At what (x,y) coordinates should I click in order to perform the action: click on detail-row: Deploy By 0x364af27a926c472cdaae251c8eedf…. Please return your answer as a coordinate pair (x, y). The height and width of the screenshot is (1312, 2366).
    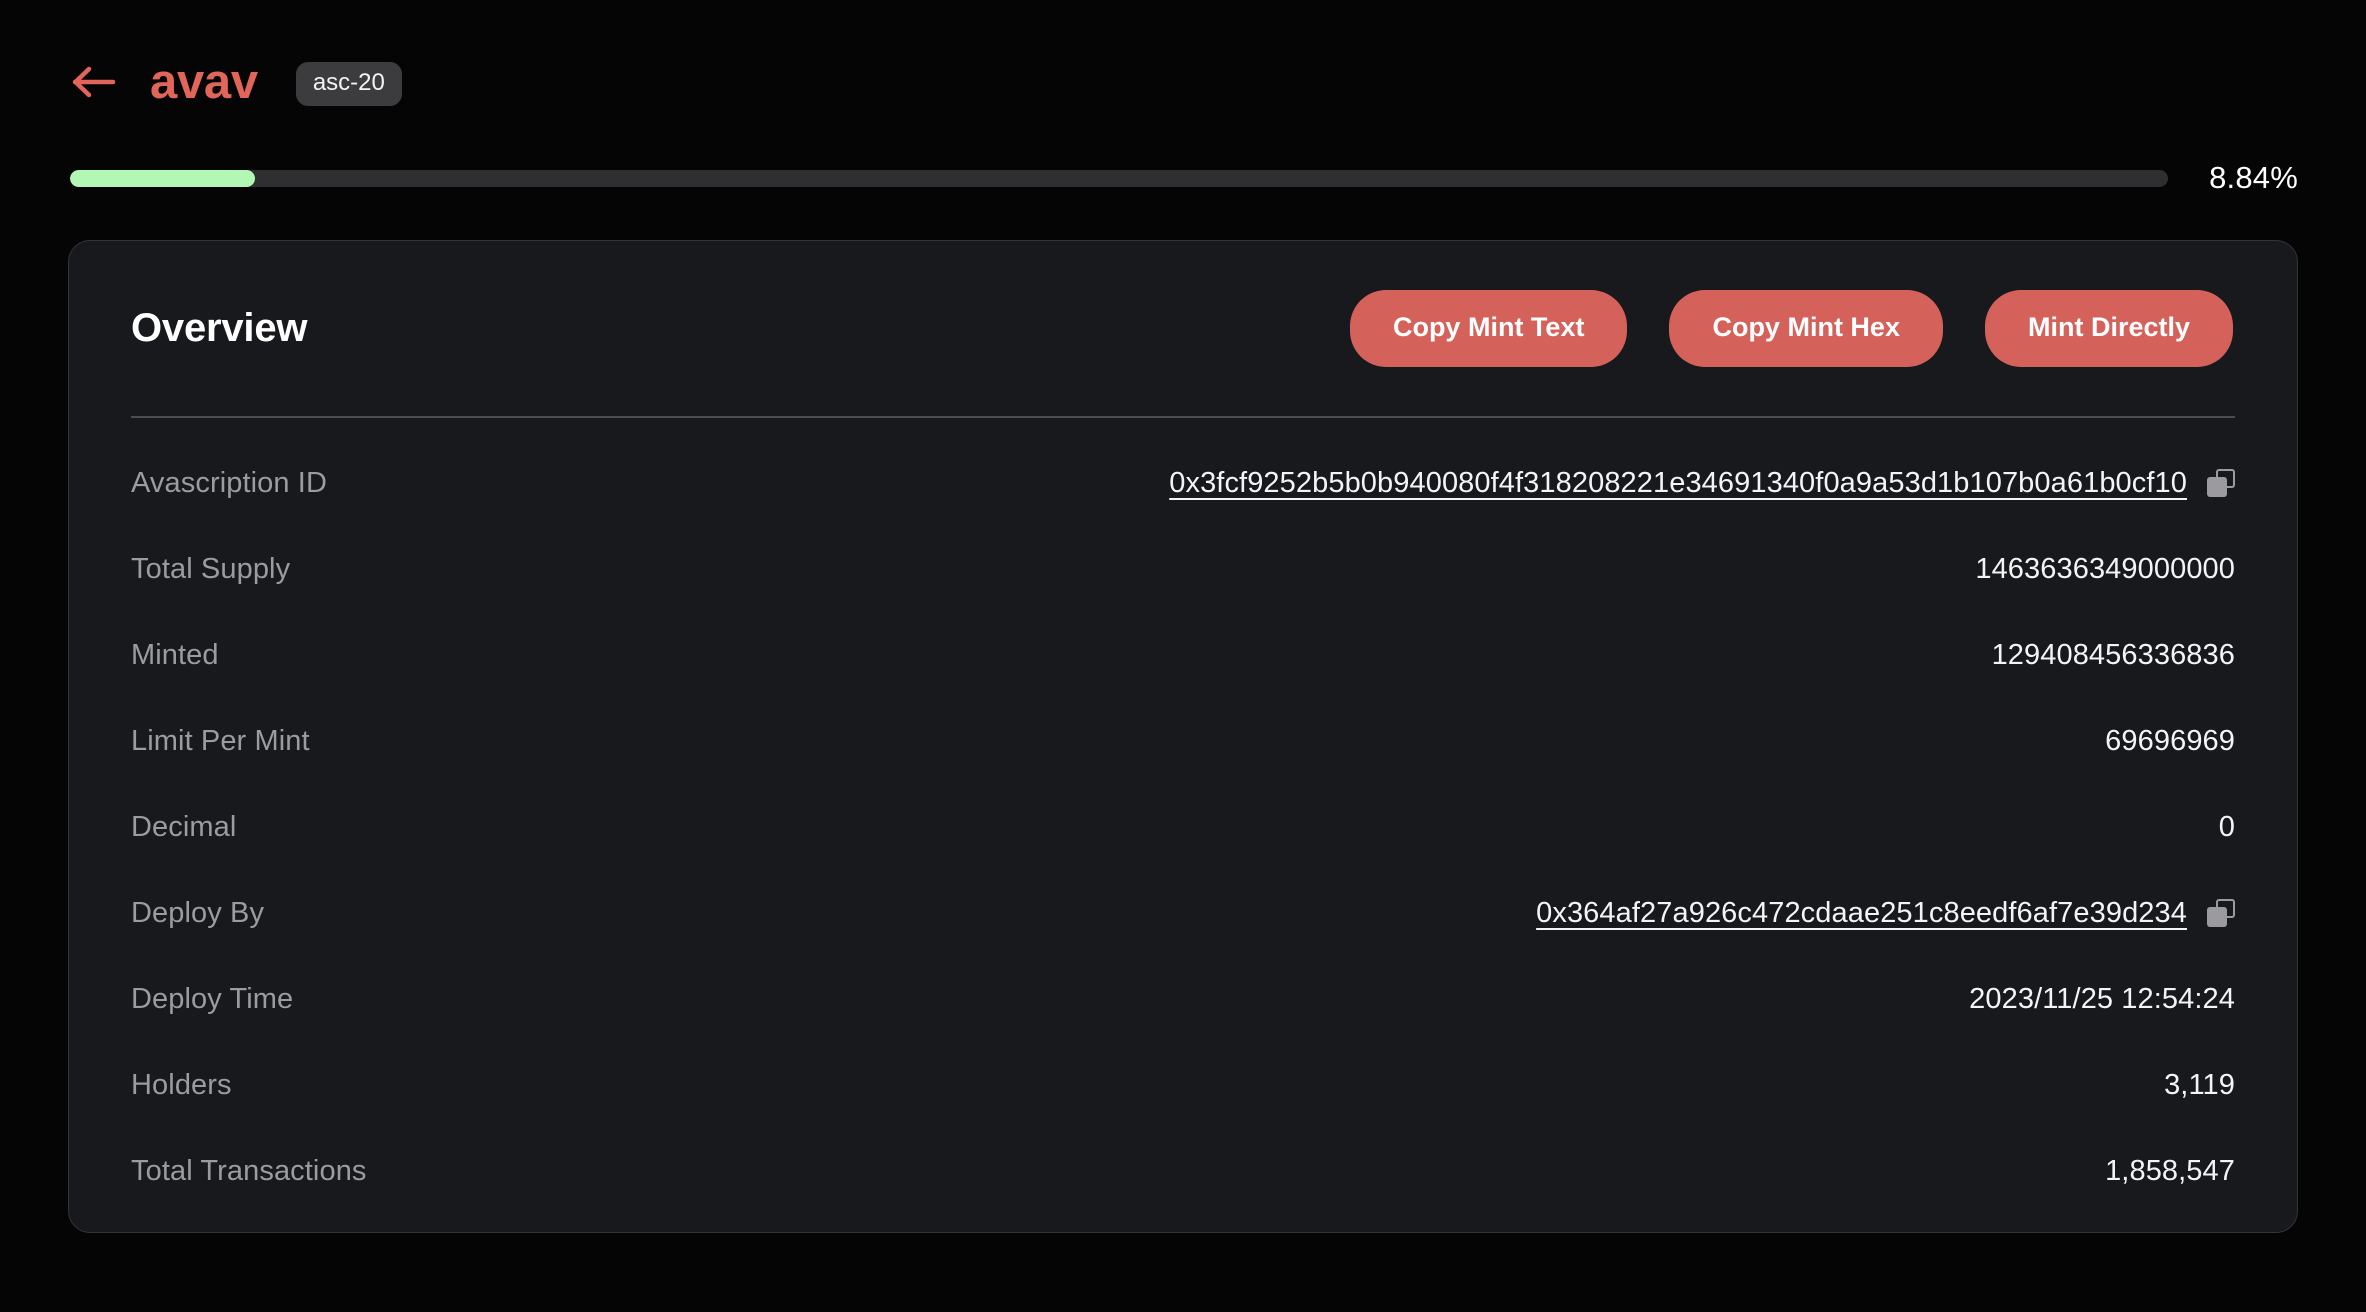
    Looking at the image, I should click on (1183, 913).